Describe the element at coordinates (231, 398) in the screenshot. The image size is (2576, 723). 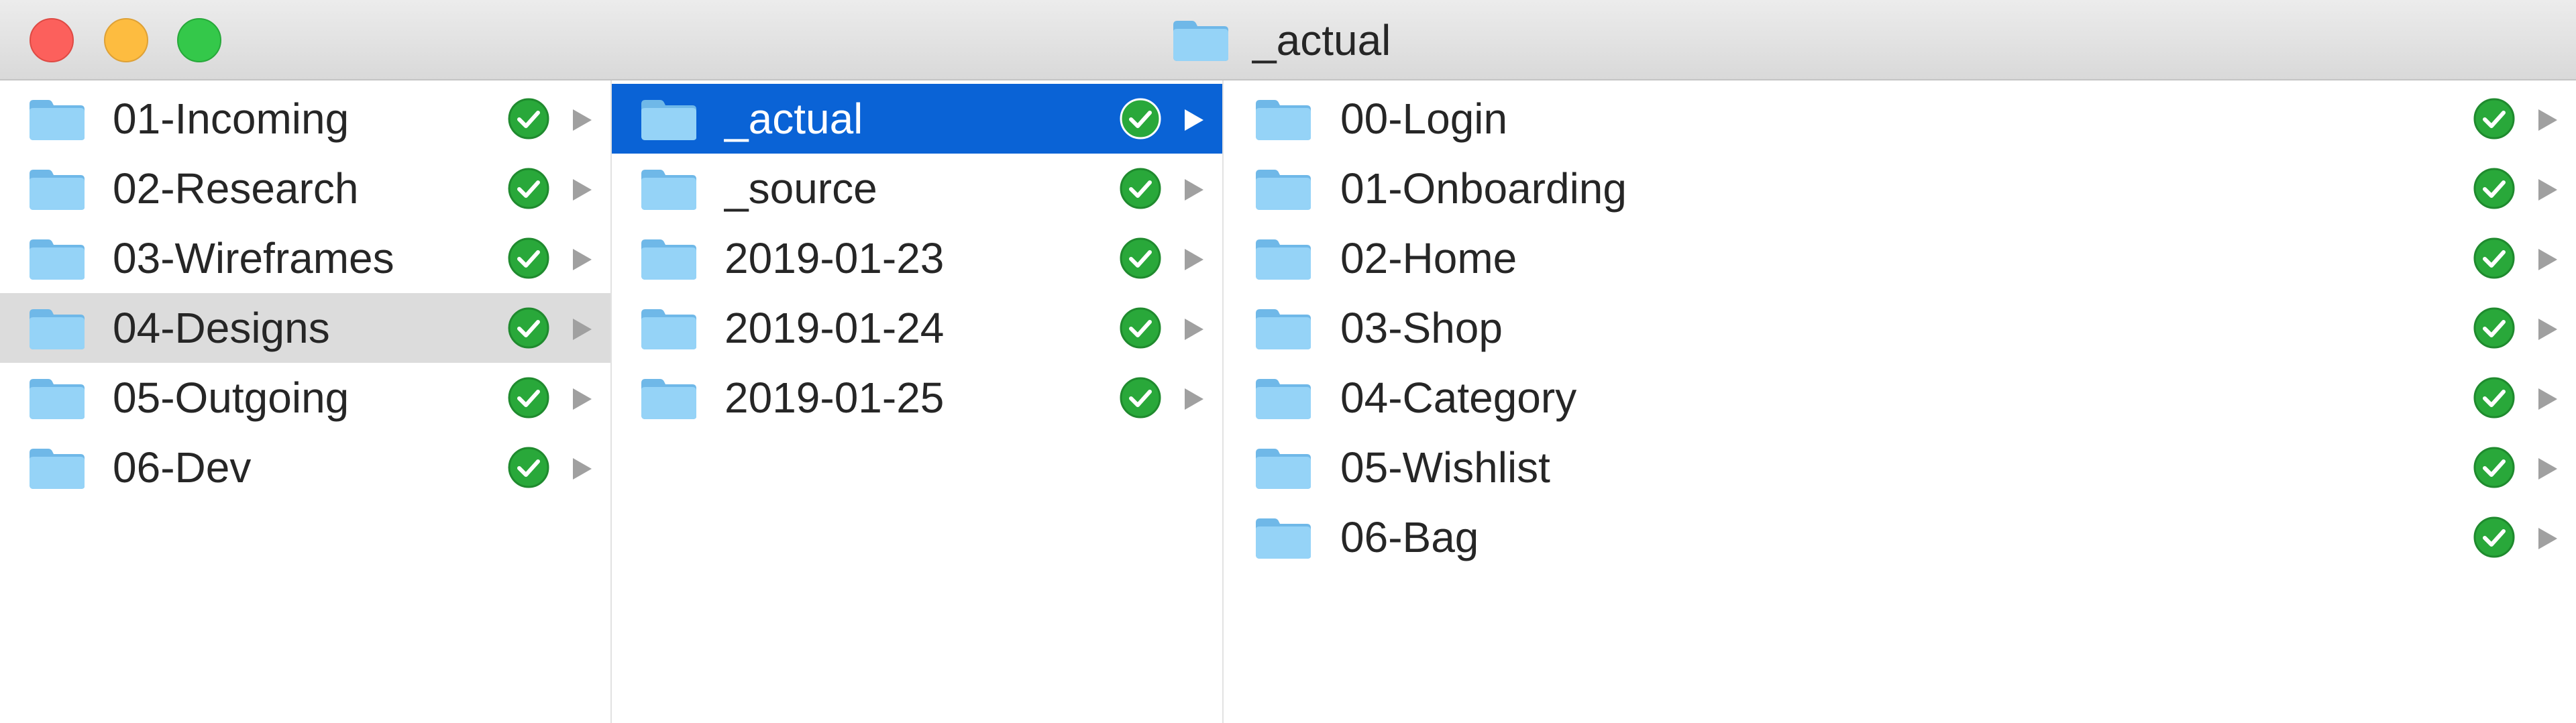
I see `folder-name: 05-Outgoing` at that location.